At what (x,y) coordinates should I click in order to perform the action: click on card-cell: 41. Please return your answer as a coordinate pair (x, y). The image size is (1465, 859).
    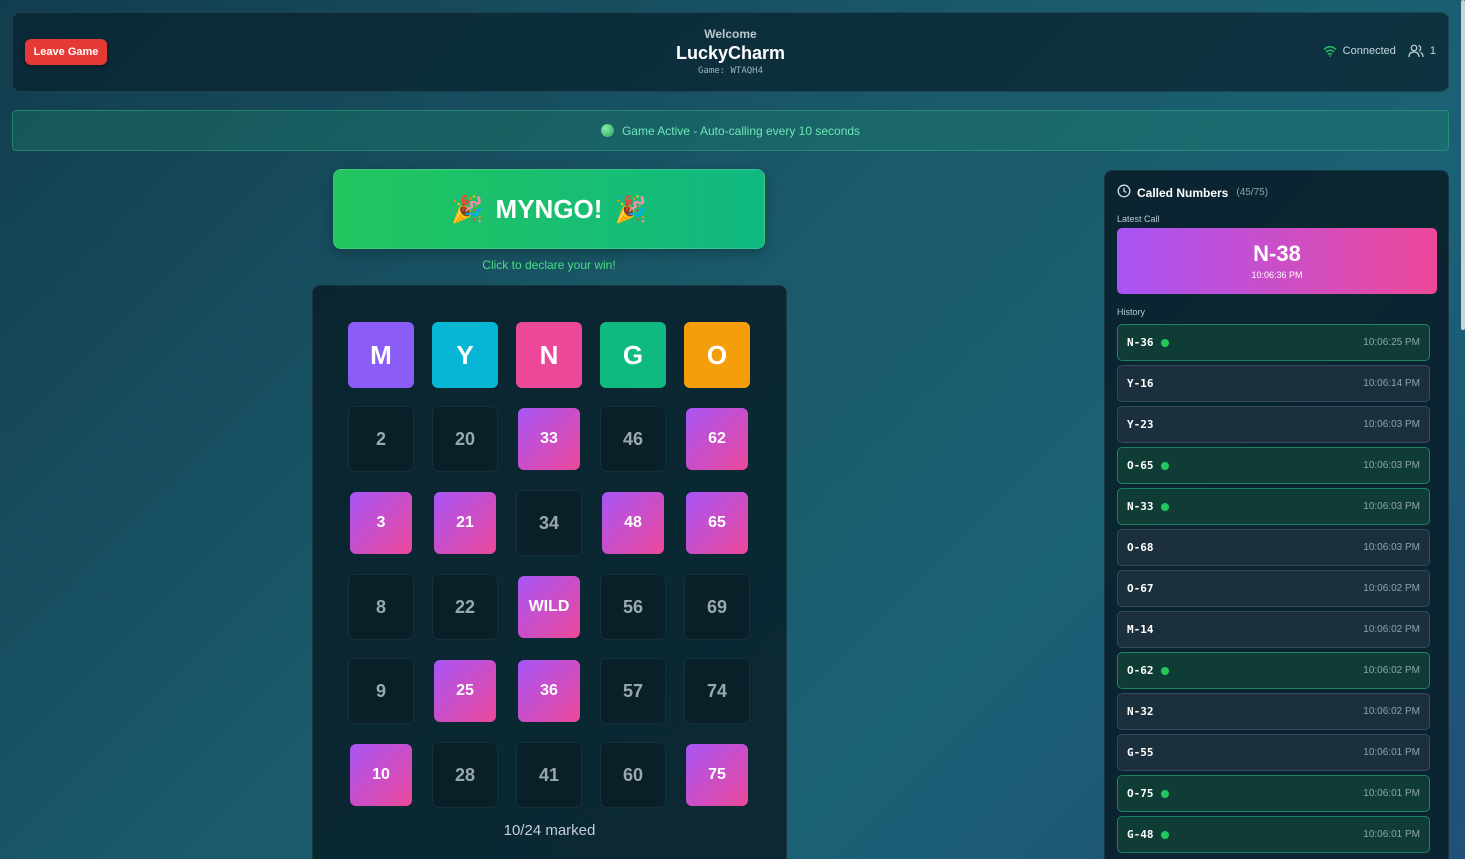
    Looking at the image, I should click on (549, 775).